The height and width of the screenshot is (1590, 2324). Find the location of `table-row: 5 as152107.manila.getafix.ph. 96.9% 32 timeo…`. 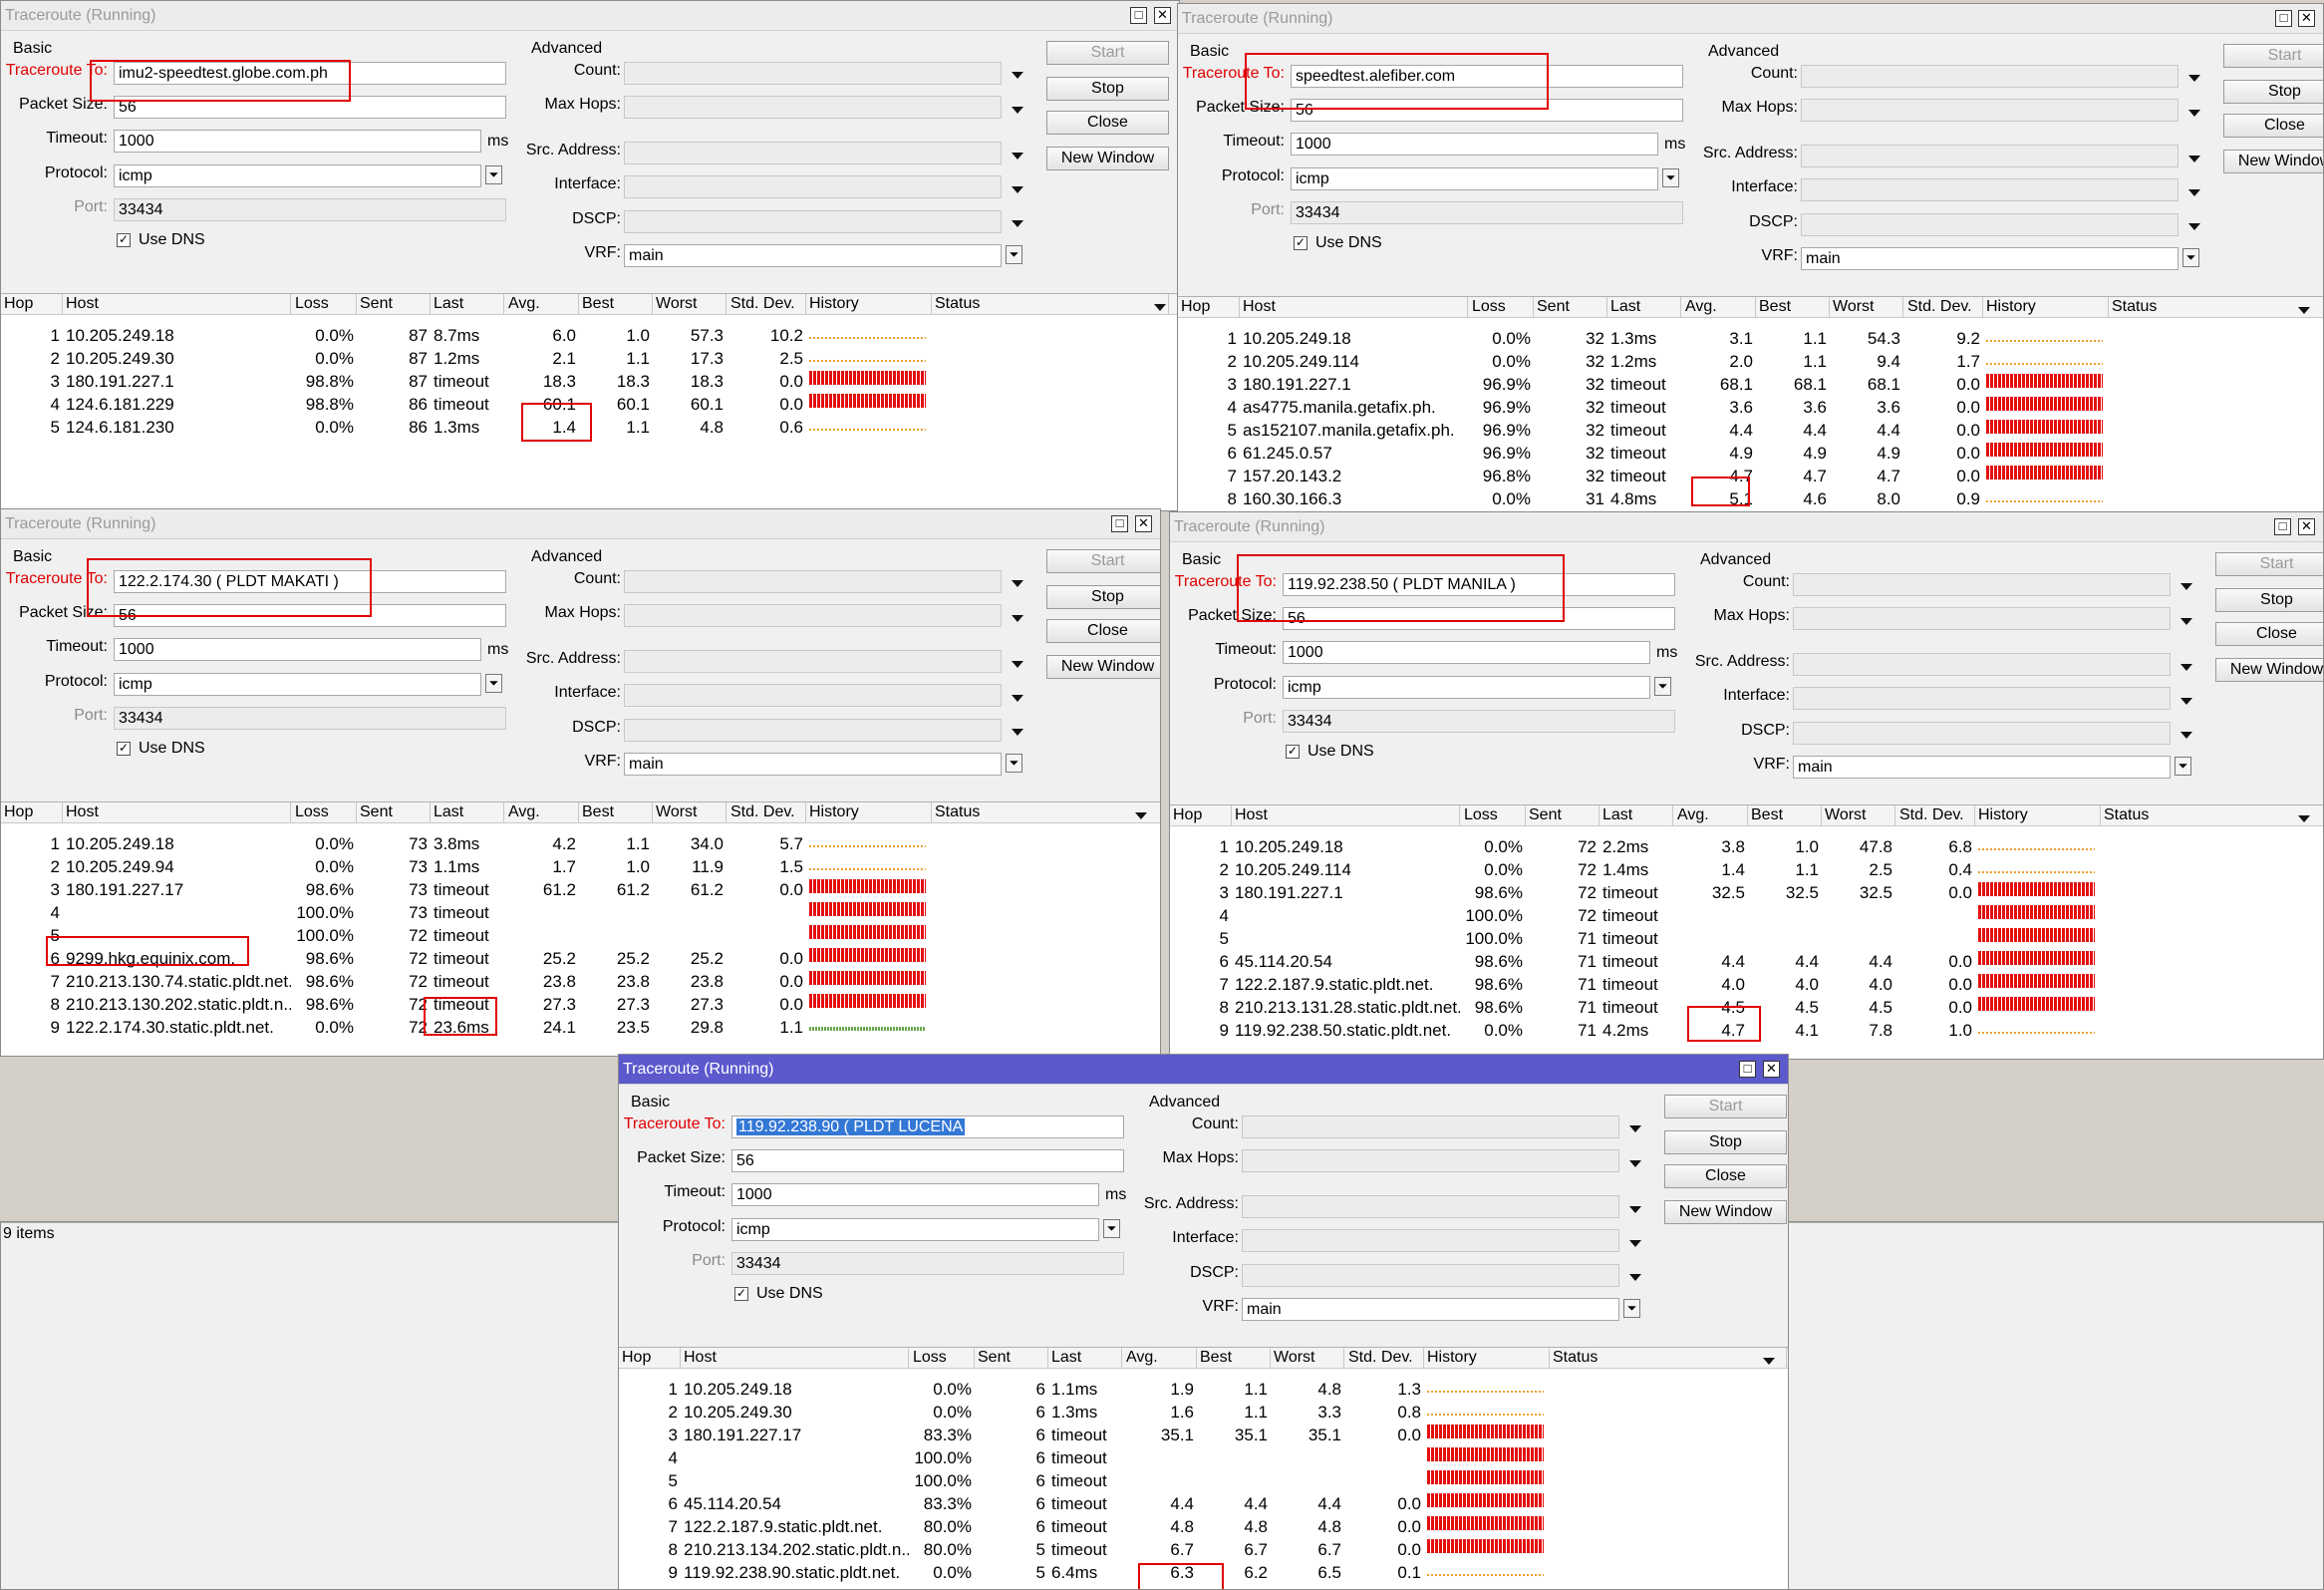

table-row: 5 as152107.manila.getafix.ph. 96.9% 32 timeo… is located at coordinates (1750, 430).